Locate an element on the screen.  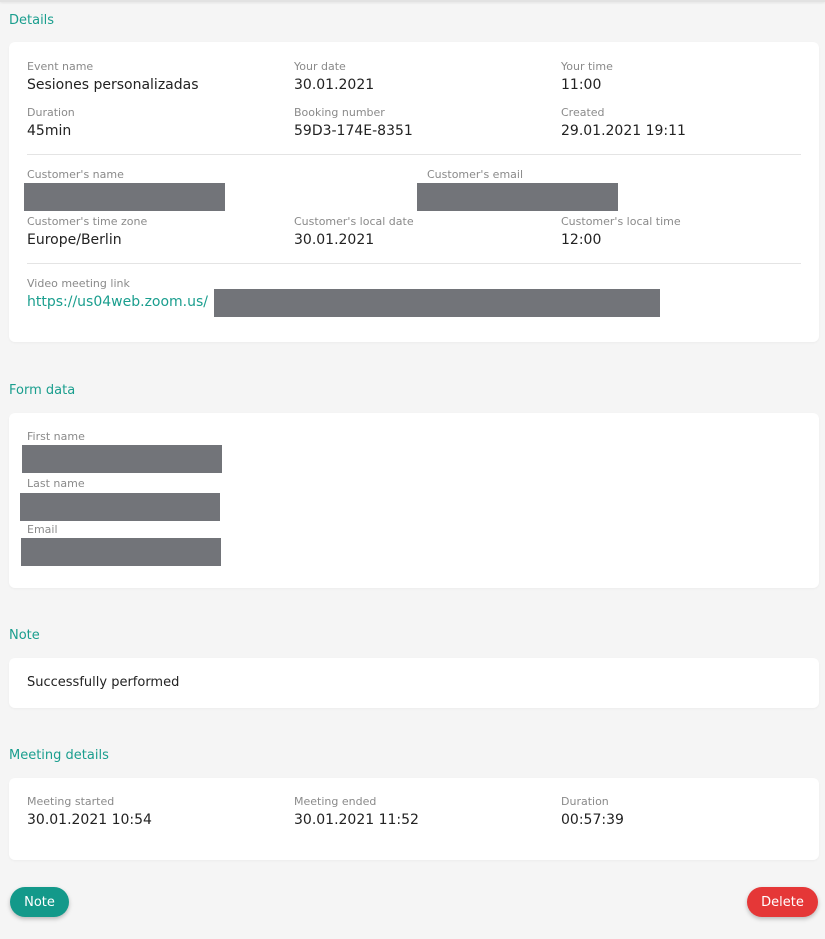
customer-time-zone-label: Customer's time zone is located at coordinates (87, 221).